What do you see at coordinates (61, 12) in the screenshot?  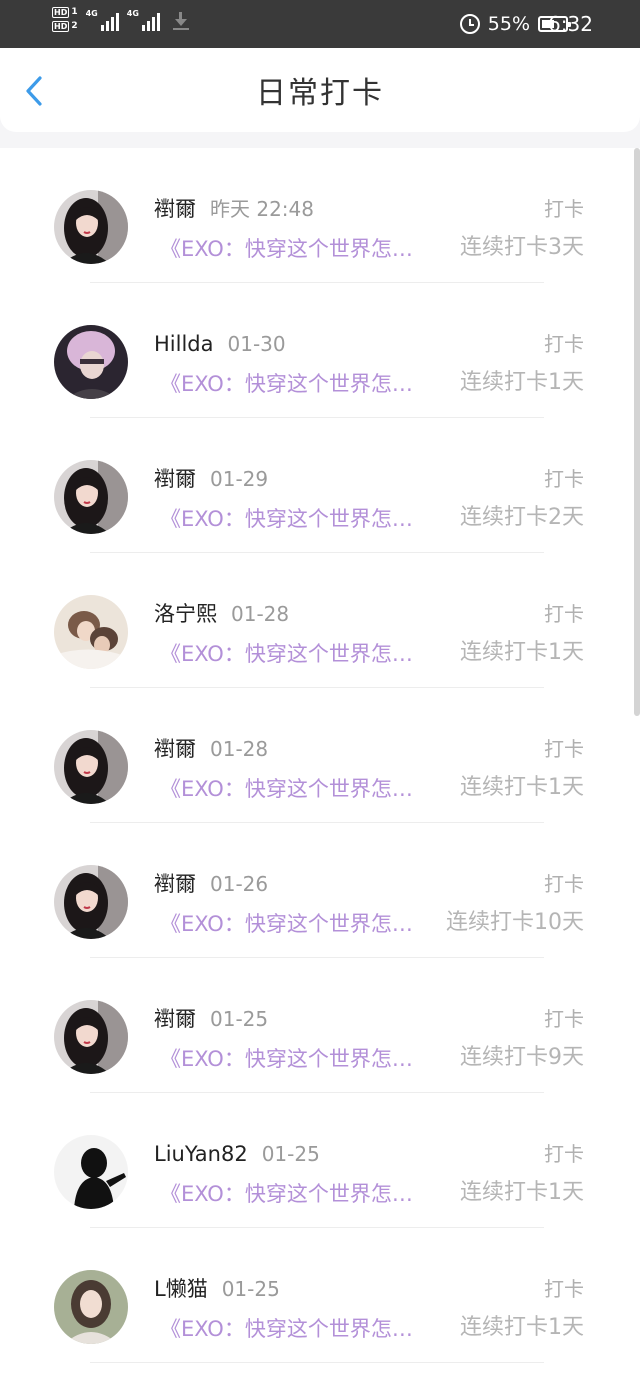 I see `hd-label-1: HD` at bounding box center [61, 12].